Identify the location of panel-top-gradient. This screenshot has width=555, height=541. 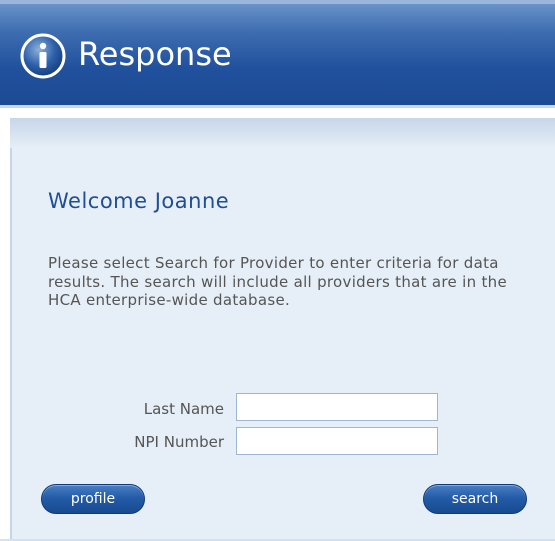
(282, 133).